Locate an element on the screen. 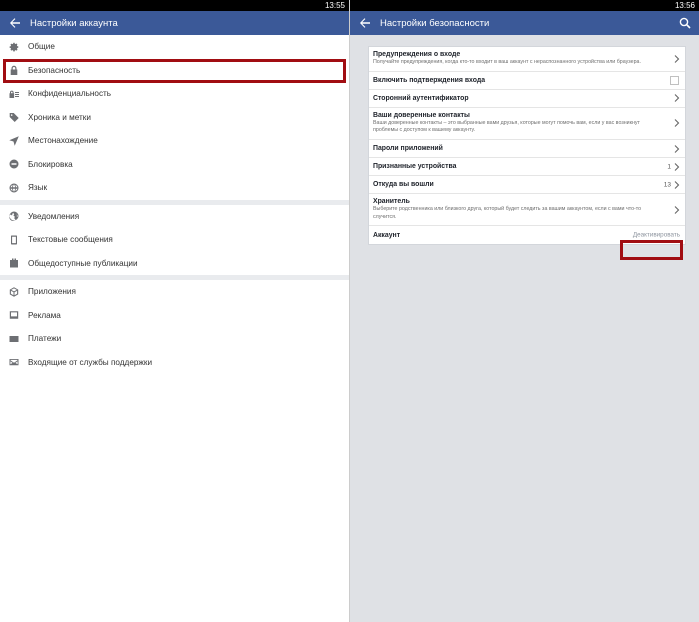 The image size is (699, 622). settings-row-title: Предупреждения о входе is located at coordinates (417, 54).